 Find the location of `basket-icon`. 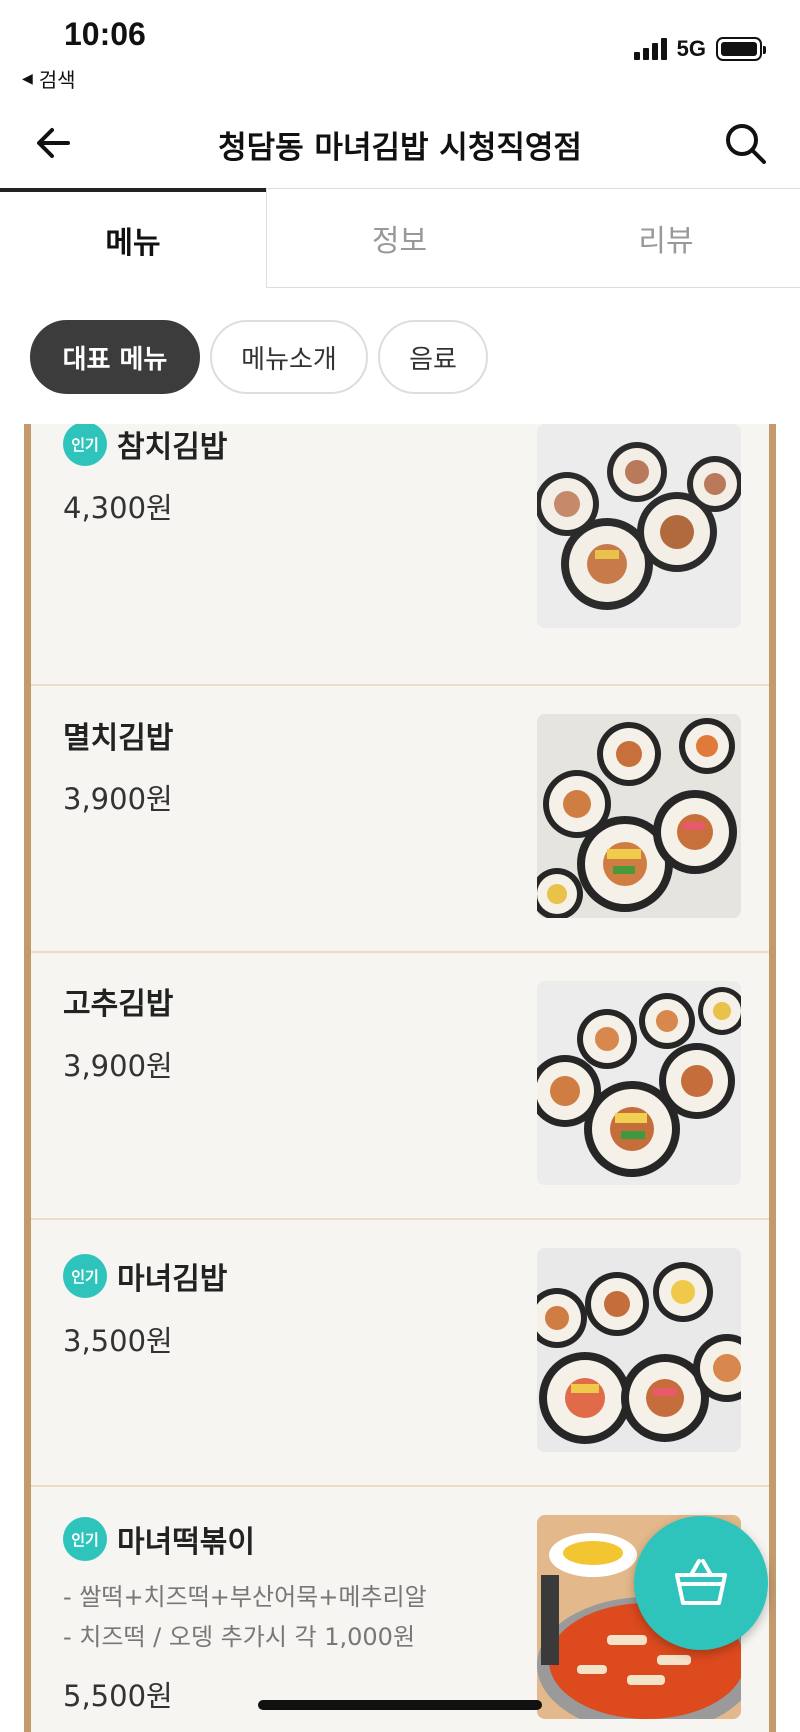

basket-icon is located at coordinates (701, 1582).